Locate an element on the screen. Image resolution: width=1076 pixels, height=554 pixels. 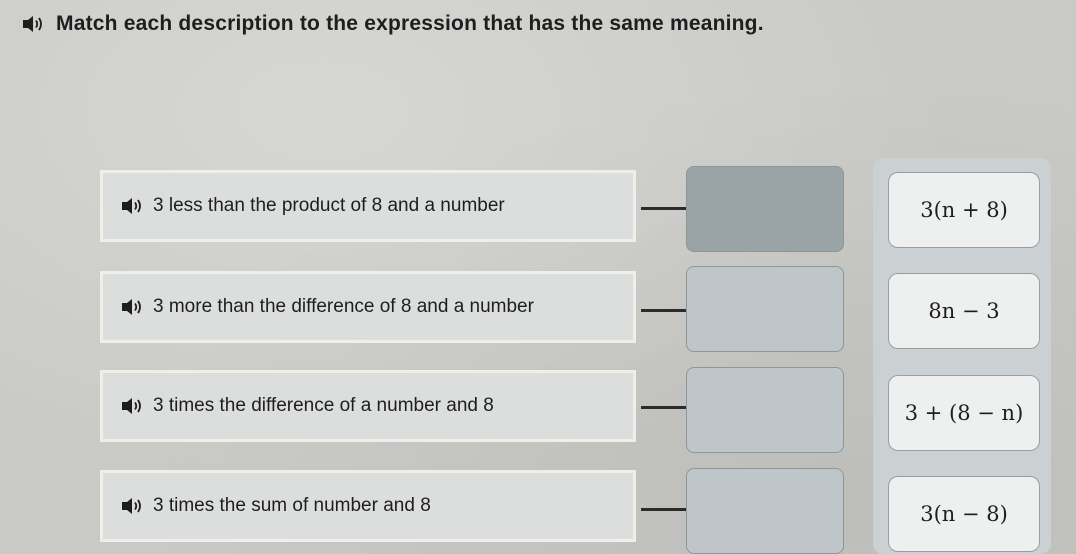
expression-card-1: 3(n + 8) is located at coordinates (964, 210).